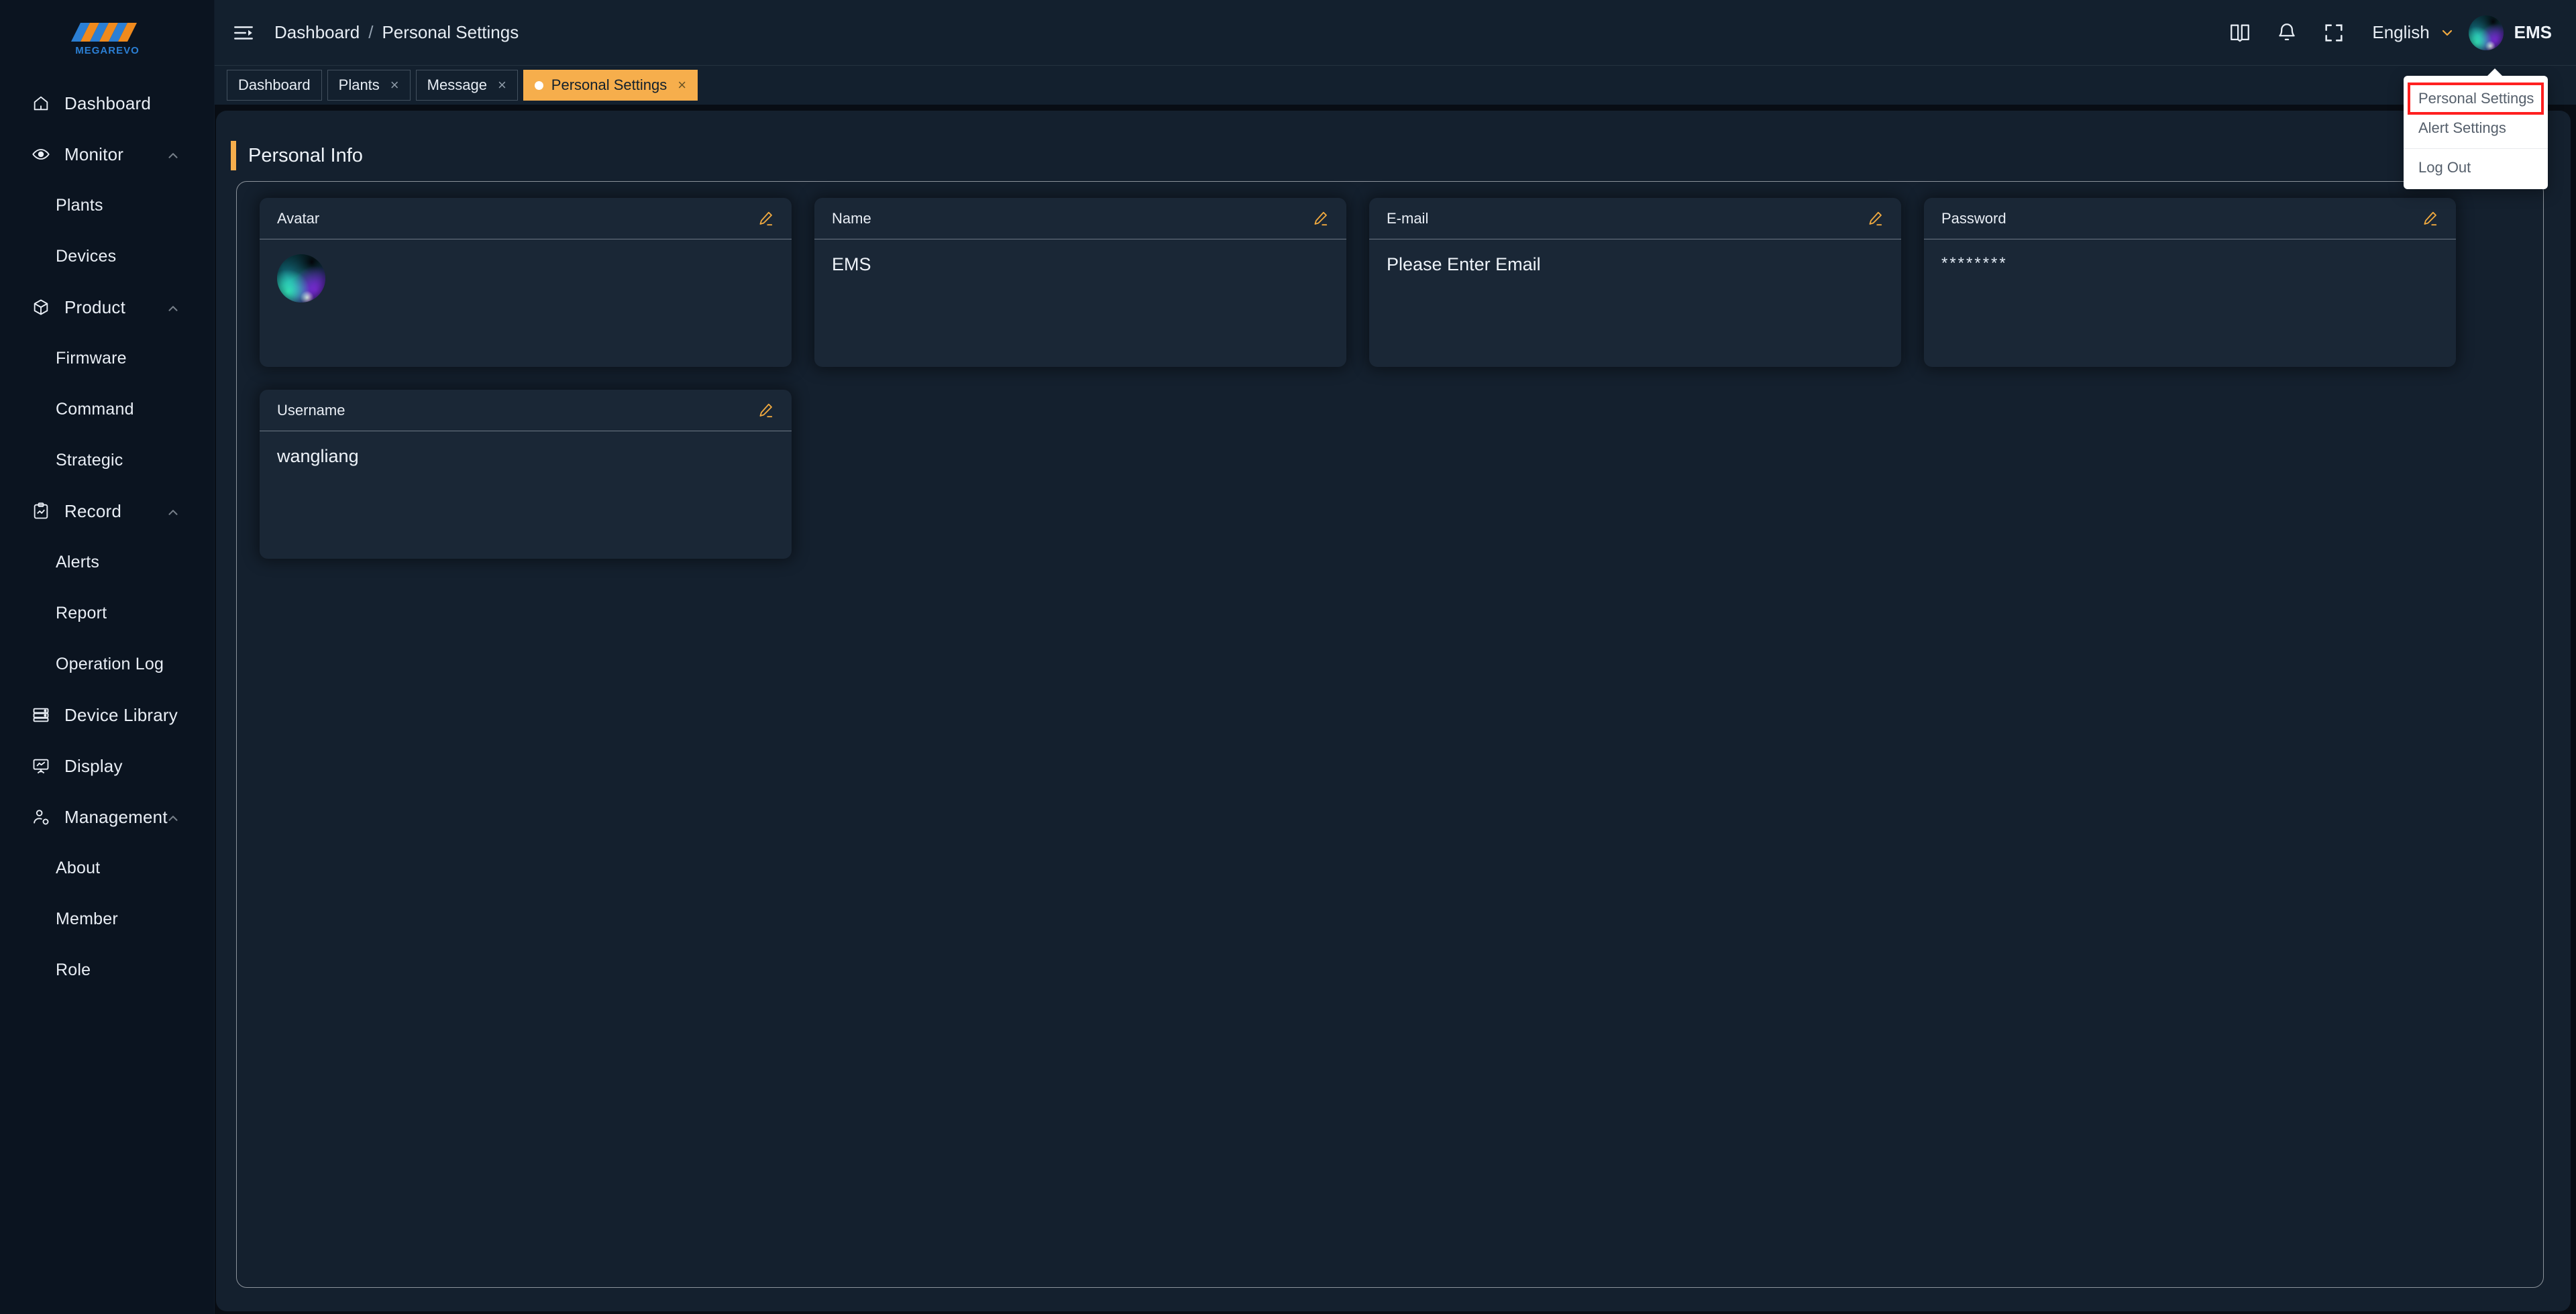  I want to click on sidebar-item-role: Role, so click(107, 969).